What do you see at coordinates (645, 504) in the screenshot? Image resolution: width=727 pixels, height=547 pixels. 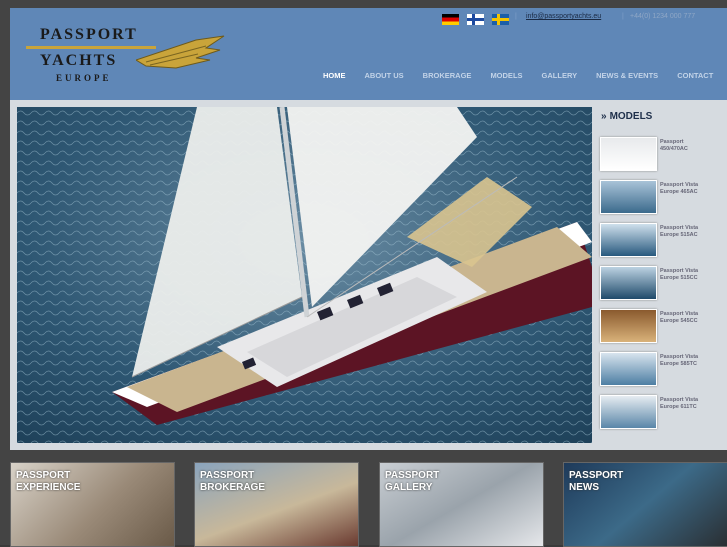 I see `tile-news: PASSPORT NEWS` at bounding box center [645, 504].